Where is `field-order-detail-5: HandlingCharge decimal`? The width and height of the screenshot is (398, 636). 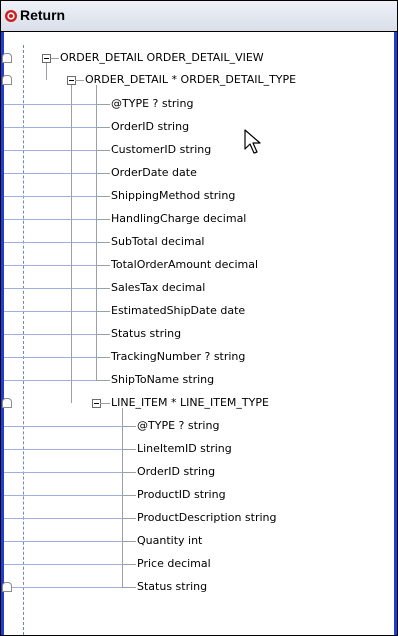 field-order-detail-5: HandlingCharge decimal is located at coordinates (178, 219).